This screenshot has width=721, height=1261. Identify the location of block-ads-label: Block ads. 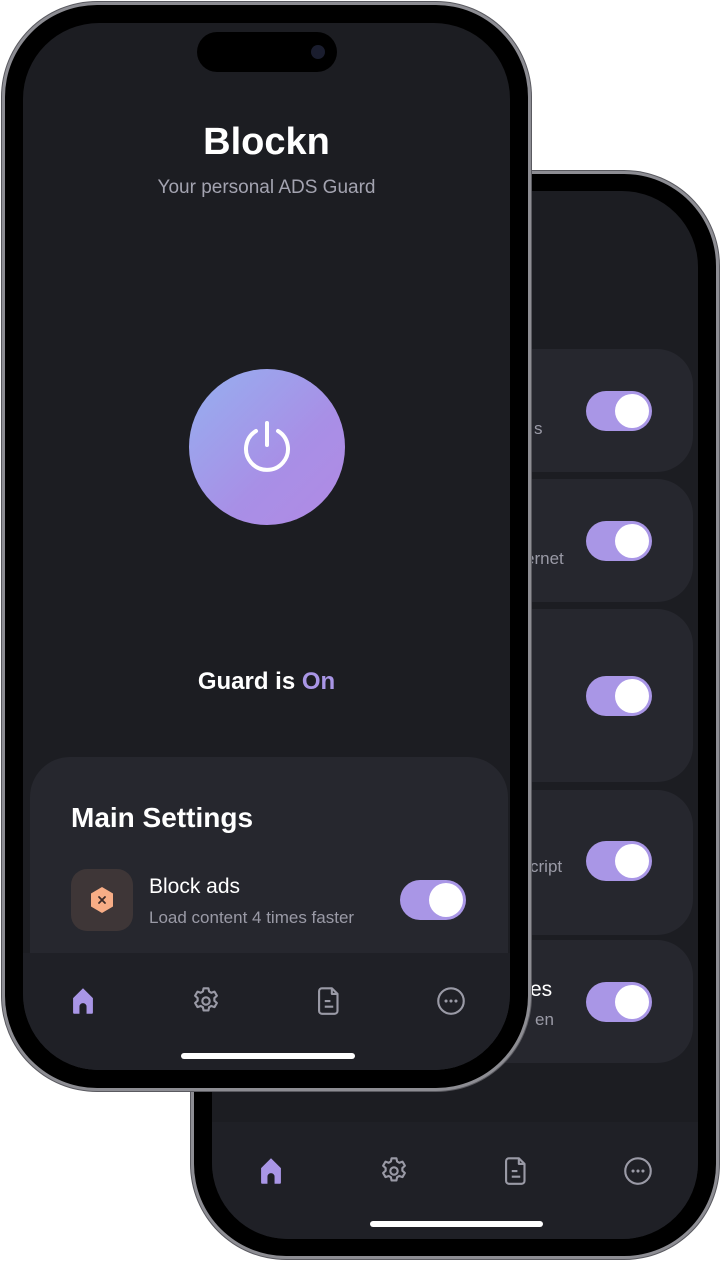
(195, 886).